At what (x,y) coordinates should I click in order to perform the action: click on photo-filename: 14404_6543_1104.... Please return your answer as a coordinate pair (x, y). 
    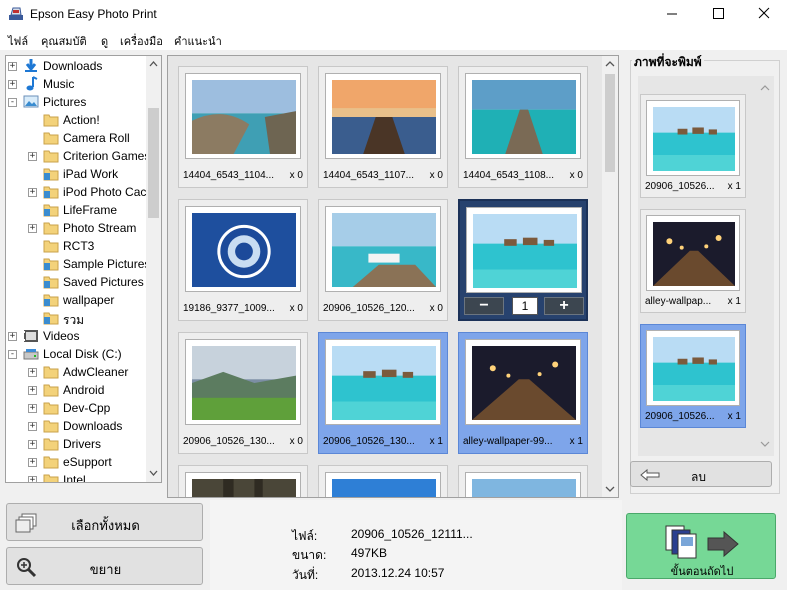
    Looking at the image, I should click on (229, 175).